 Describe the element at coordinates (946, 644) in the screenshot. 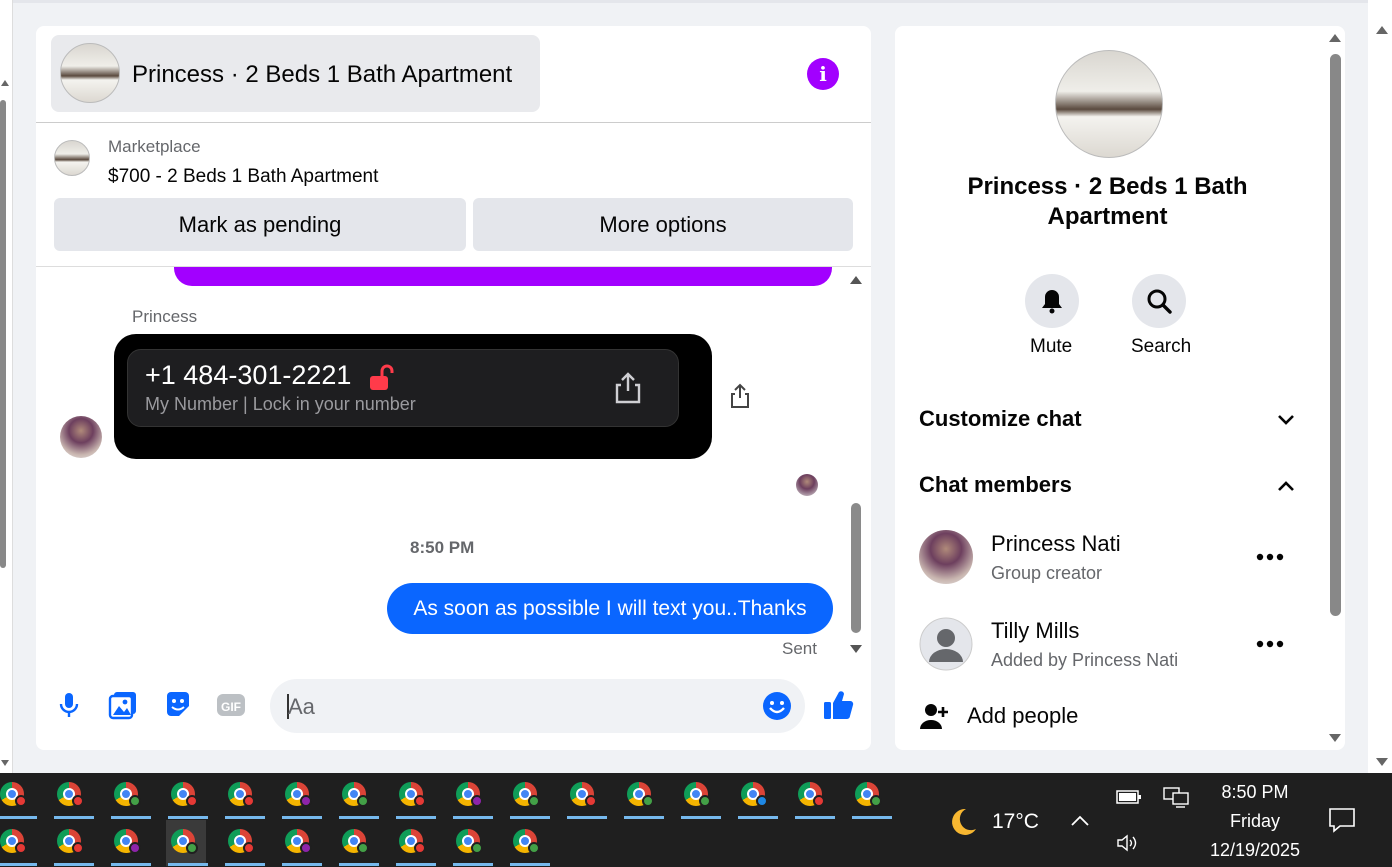

I see `default-avatar-icon` at that location.